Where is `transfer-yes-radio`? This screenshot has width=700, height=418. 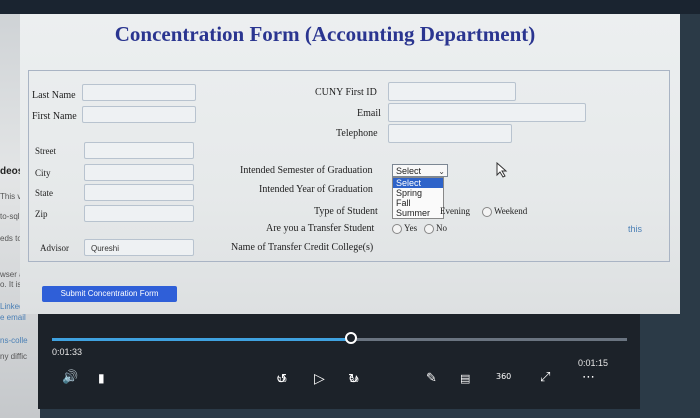
transfer-yes-radio is located at coordinates (397, 229).